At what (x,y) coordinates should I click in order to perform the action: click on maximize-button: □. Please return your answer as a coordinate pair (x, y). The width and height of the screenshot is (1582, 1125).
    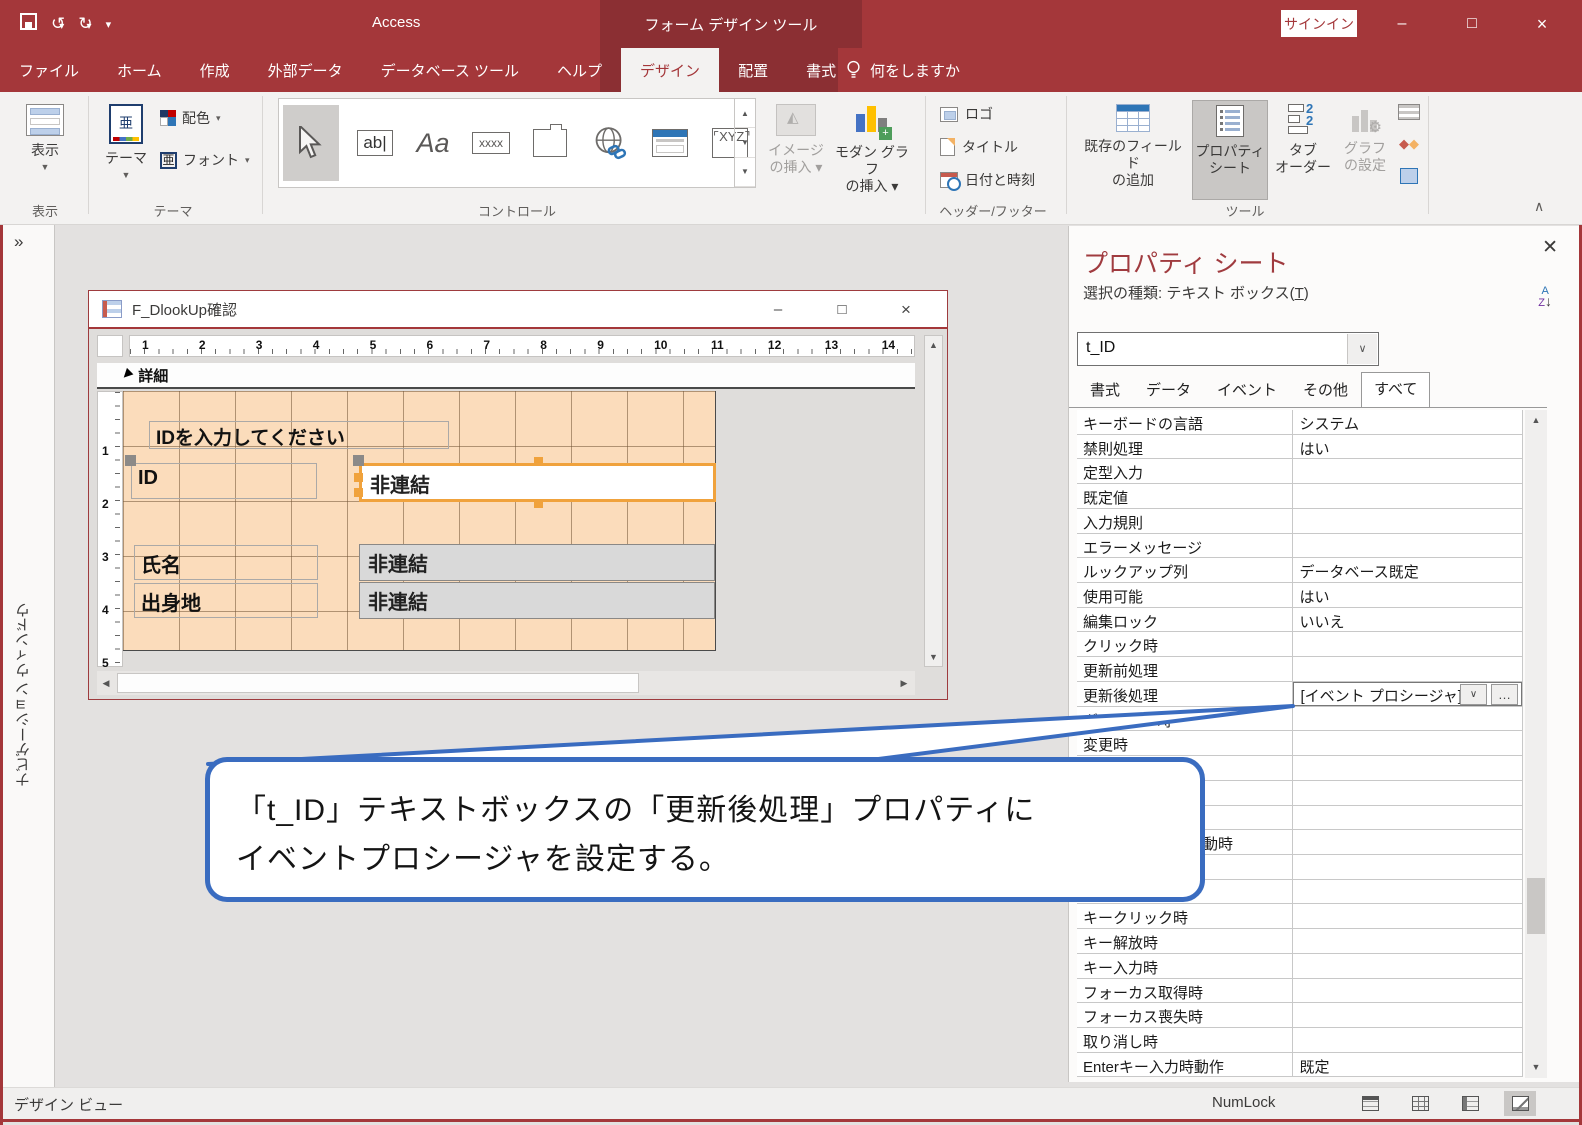
    Looking at the image, I should click on (1472, 24).